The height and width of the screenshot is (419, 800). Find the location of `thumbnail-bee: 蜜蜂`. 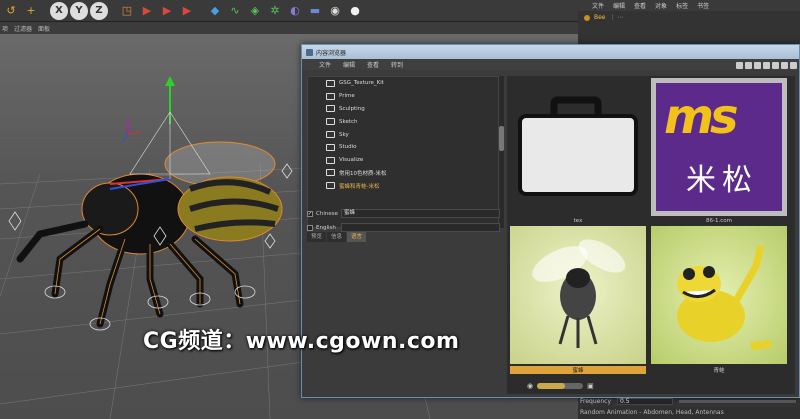

thumbnail-bee: 蜜蜂 is located at coordinates (578, 300).